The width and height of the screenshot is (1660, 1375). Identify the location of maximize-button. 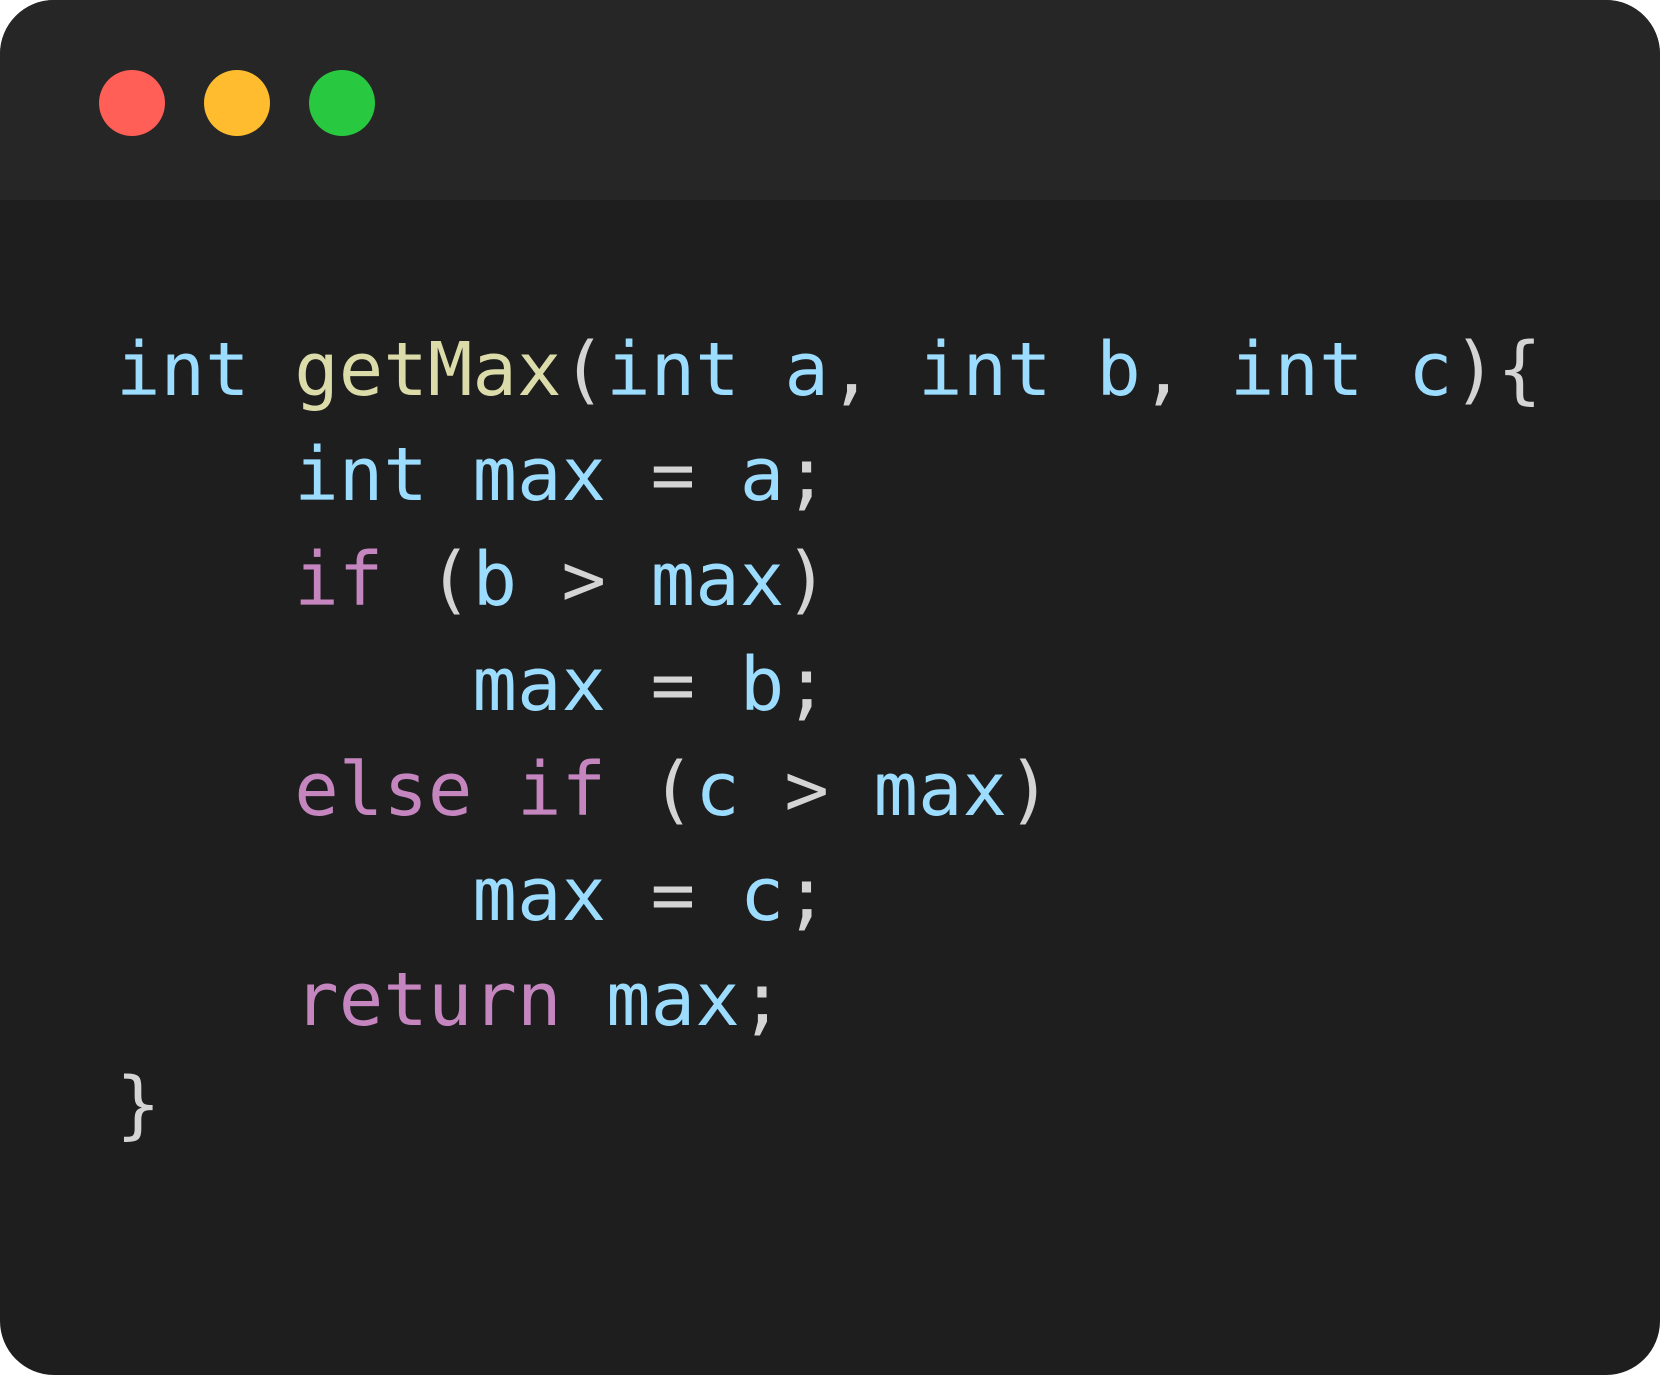
(342, 103).